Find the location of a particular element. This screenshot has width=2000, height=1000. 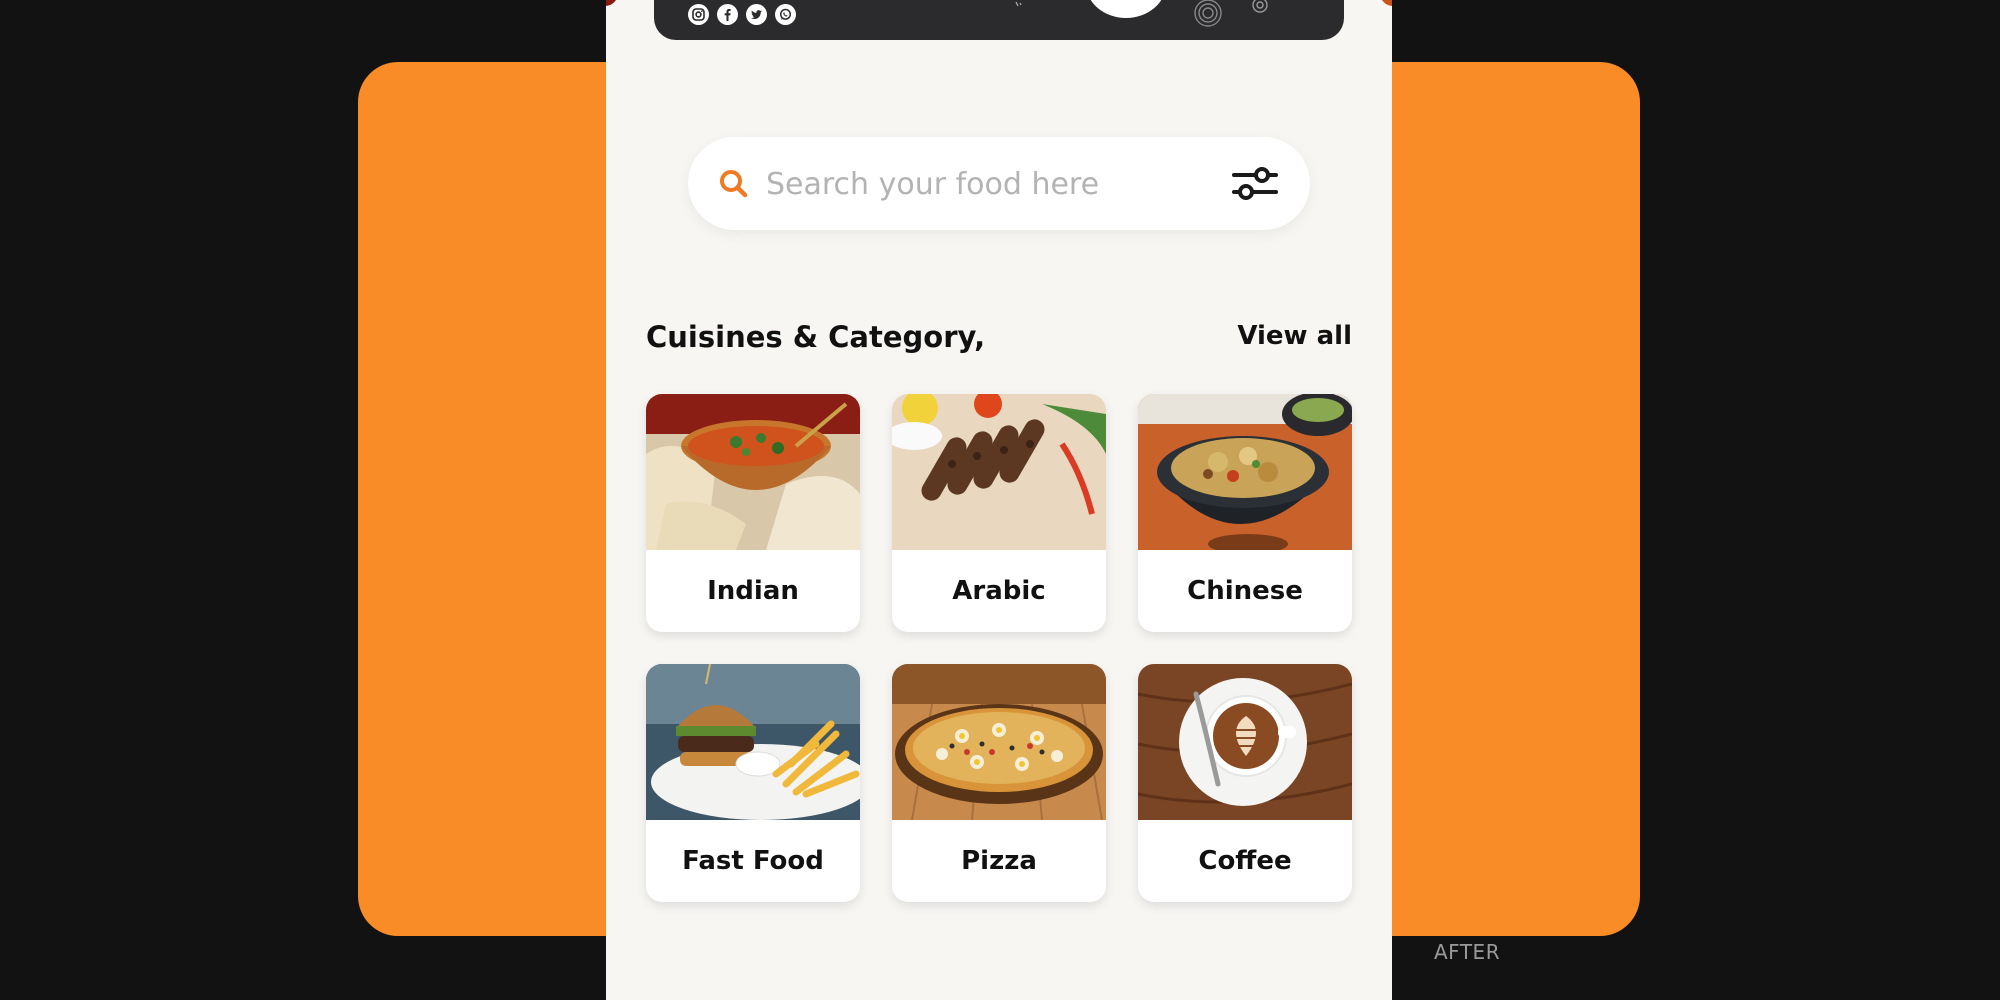

category-label: Arabic is located at coordinates (999, 591).